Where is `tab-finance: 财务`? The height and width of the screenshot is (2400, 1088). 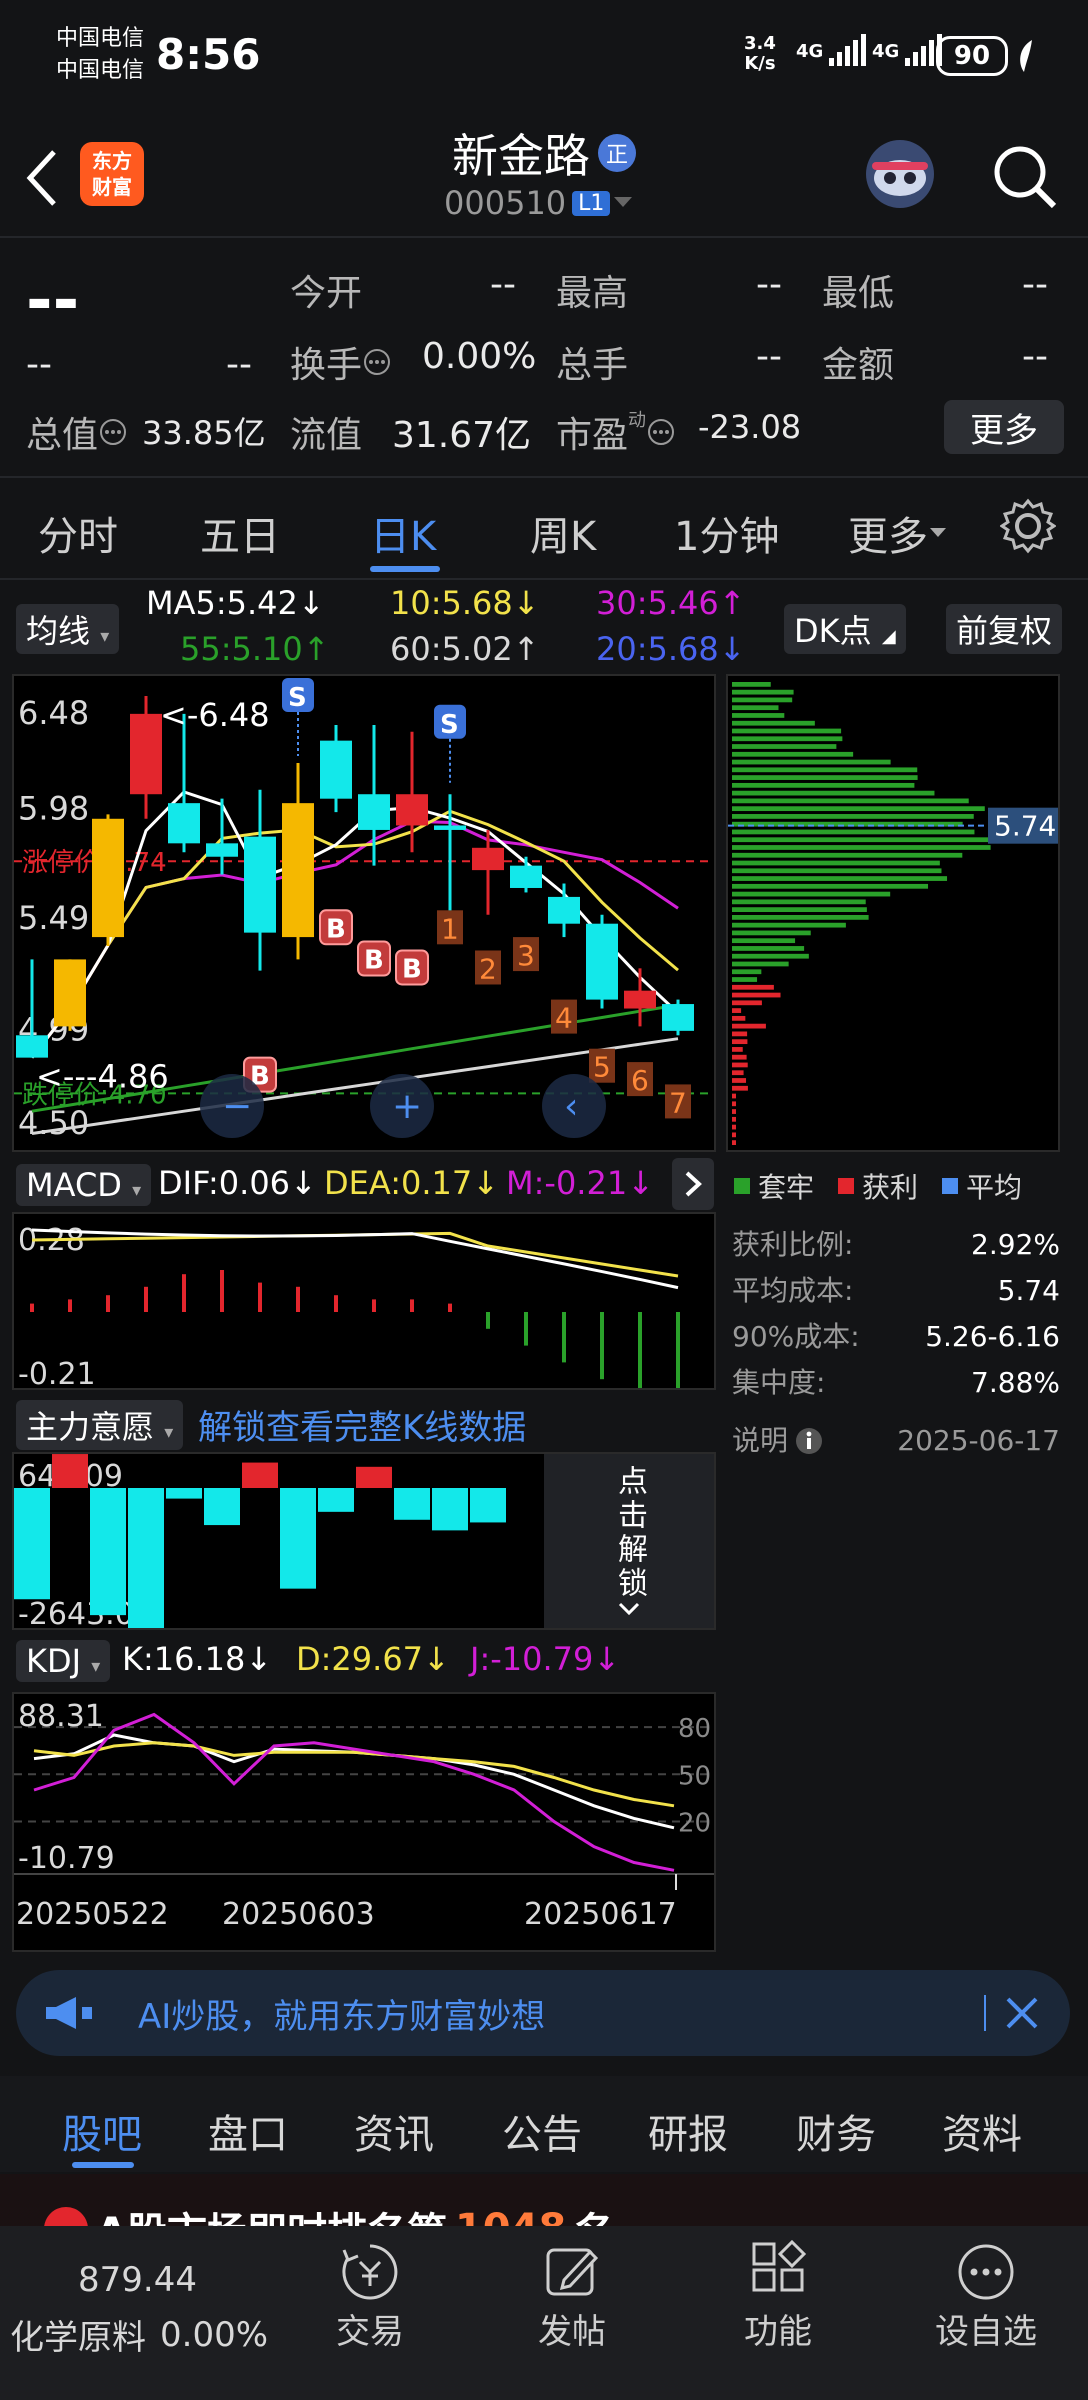 tab-finance: 财务 is located at coordinates (836, 2131).